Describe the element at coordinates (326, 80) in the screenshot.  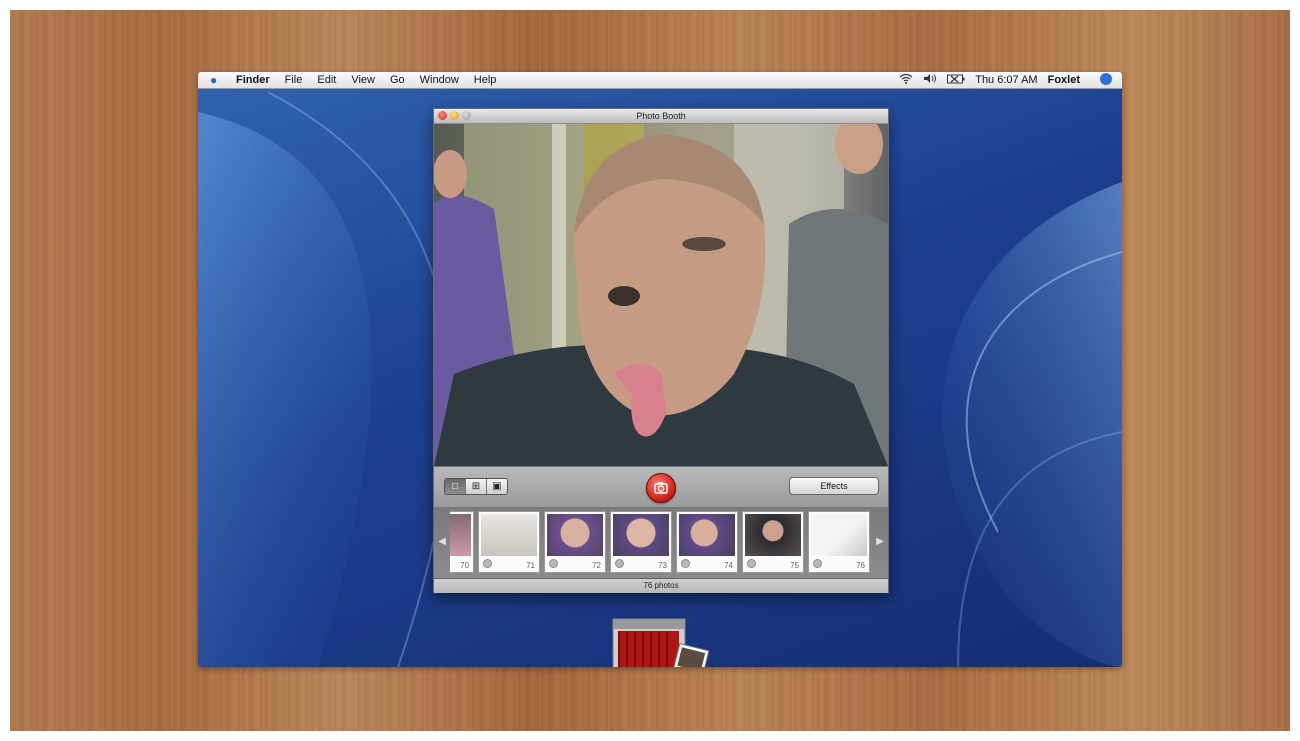
I see `menu-edit: Edit` at that location.